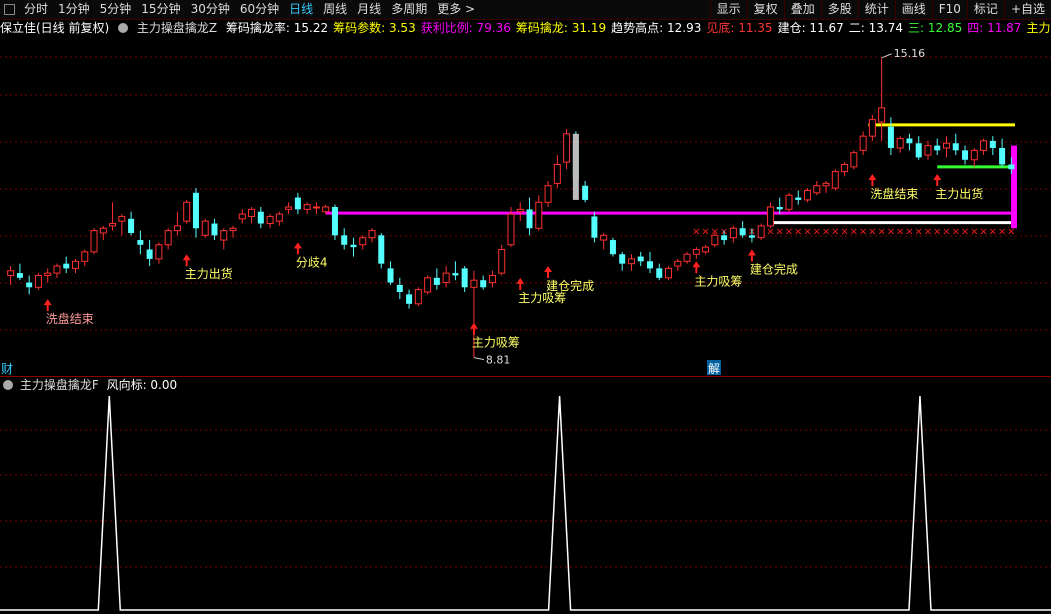 This screenshot has width=1051, height=614. What do you see at coordinates (9, 9) in the screenshot?
I see `square-icon` at bounding box center [9, 9].